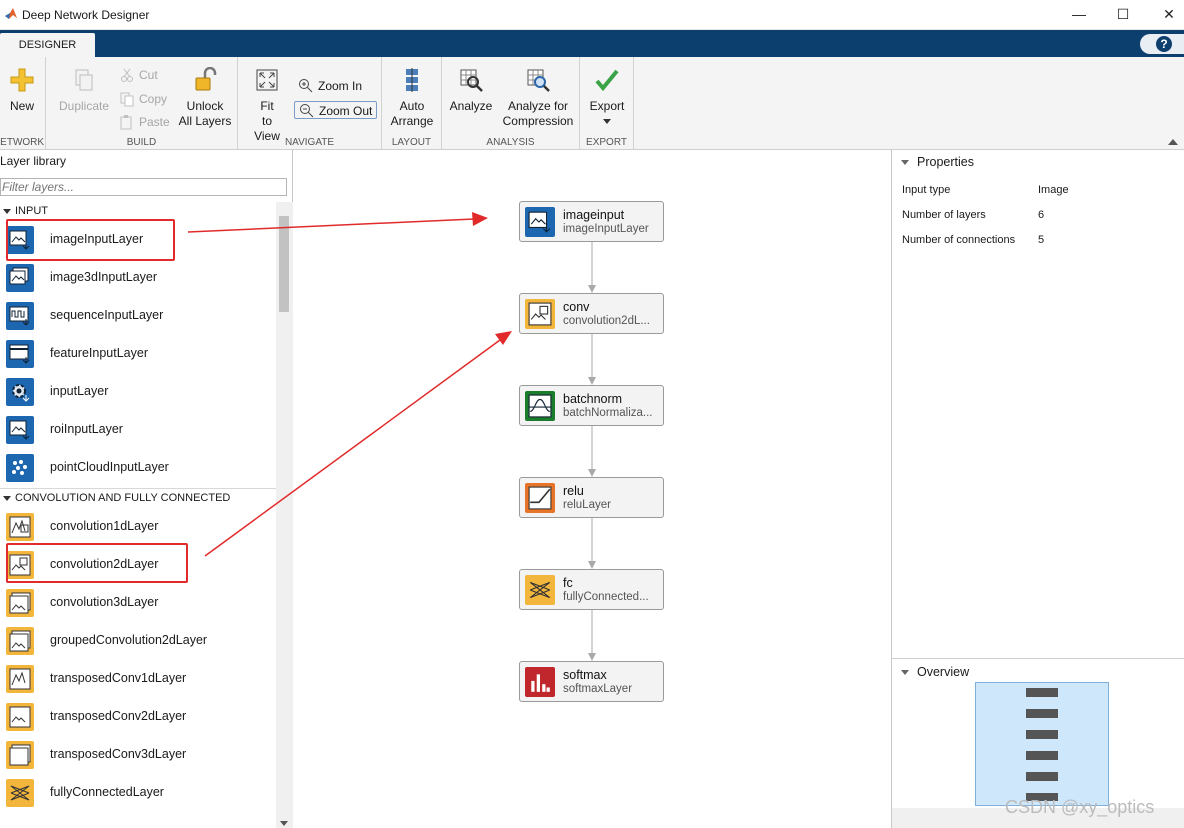 The height and width of the screenshot is (828, 1184). What do you see at coordinates (20, 278) in the screenshot?
I see `image3d-input-icon` at bounding box center [20, 278].